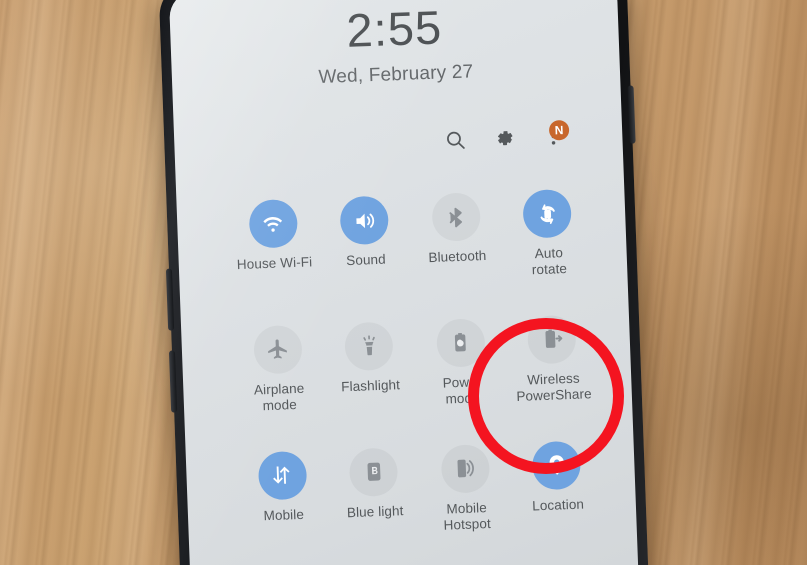  I want to click on mobile-hotspot-icon, so click(465, 468).